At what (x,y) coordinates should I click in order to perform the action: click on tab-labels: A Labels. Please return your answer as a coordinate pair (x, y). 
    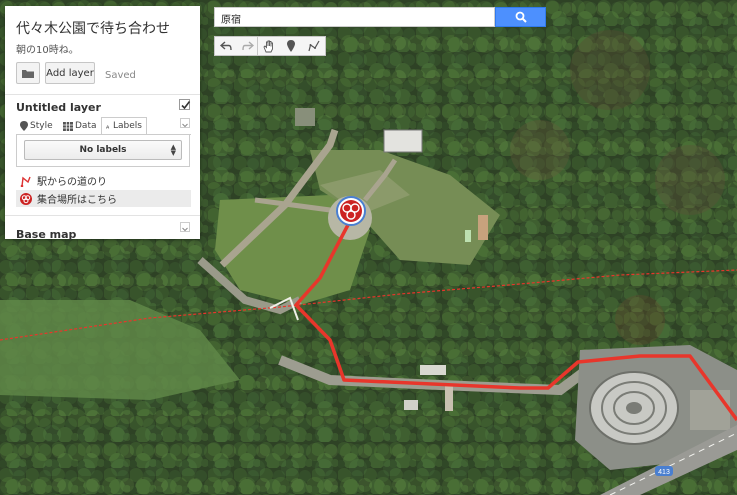
    Looking at the image, I should click on (124, 126).